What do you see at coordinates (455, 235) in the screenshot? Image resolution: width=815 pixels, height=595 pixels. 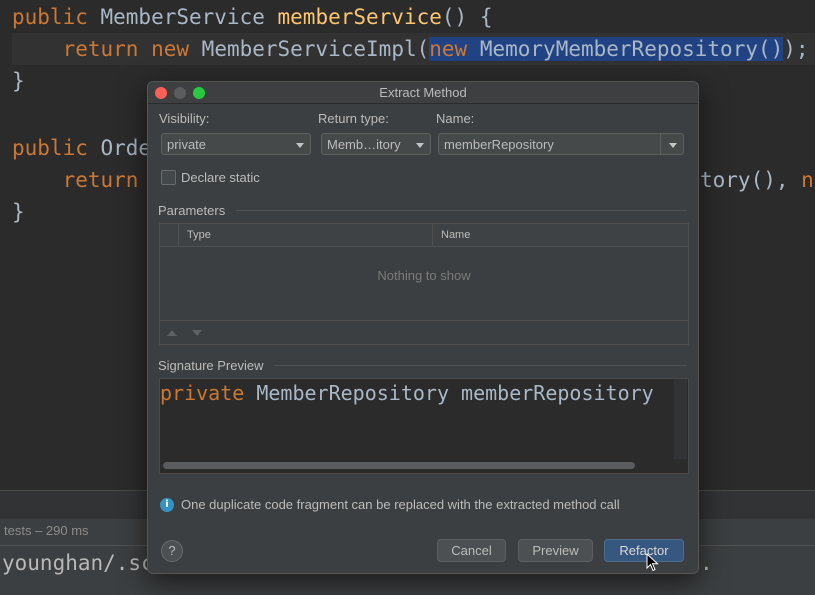 I see `column-header-name: Name` at bounding box center [455, 235].